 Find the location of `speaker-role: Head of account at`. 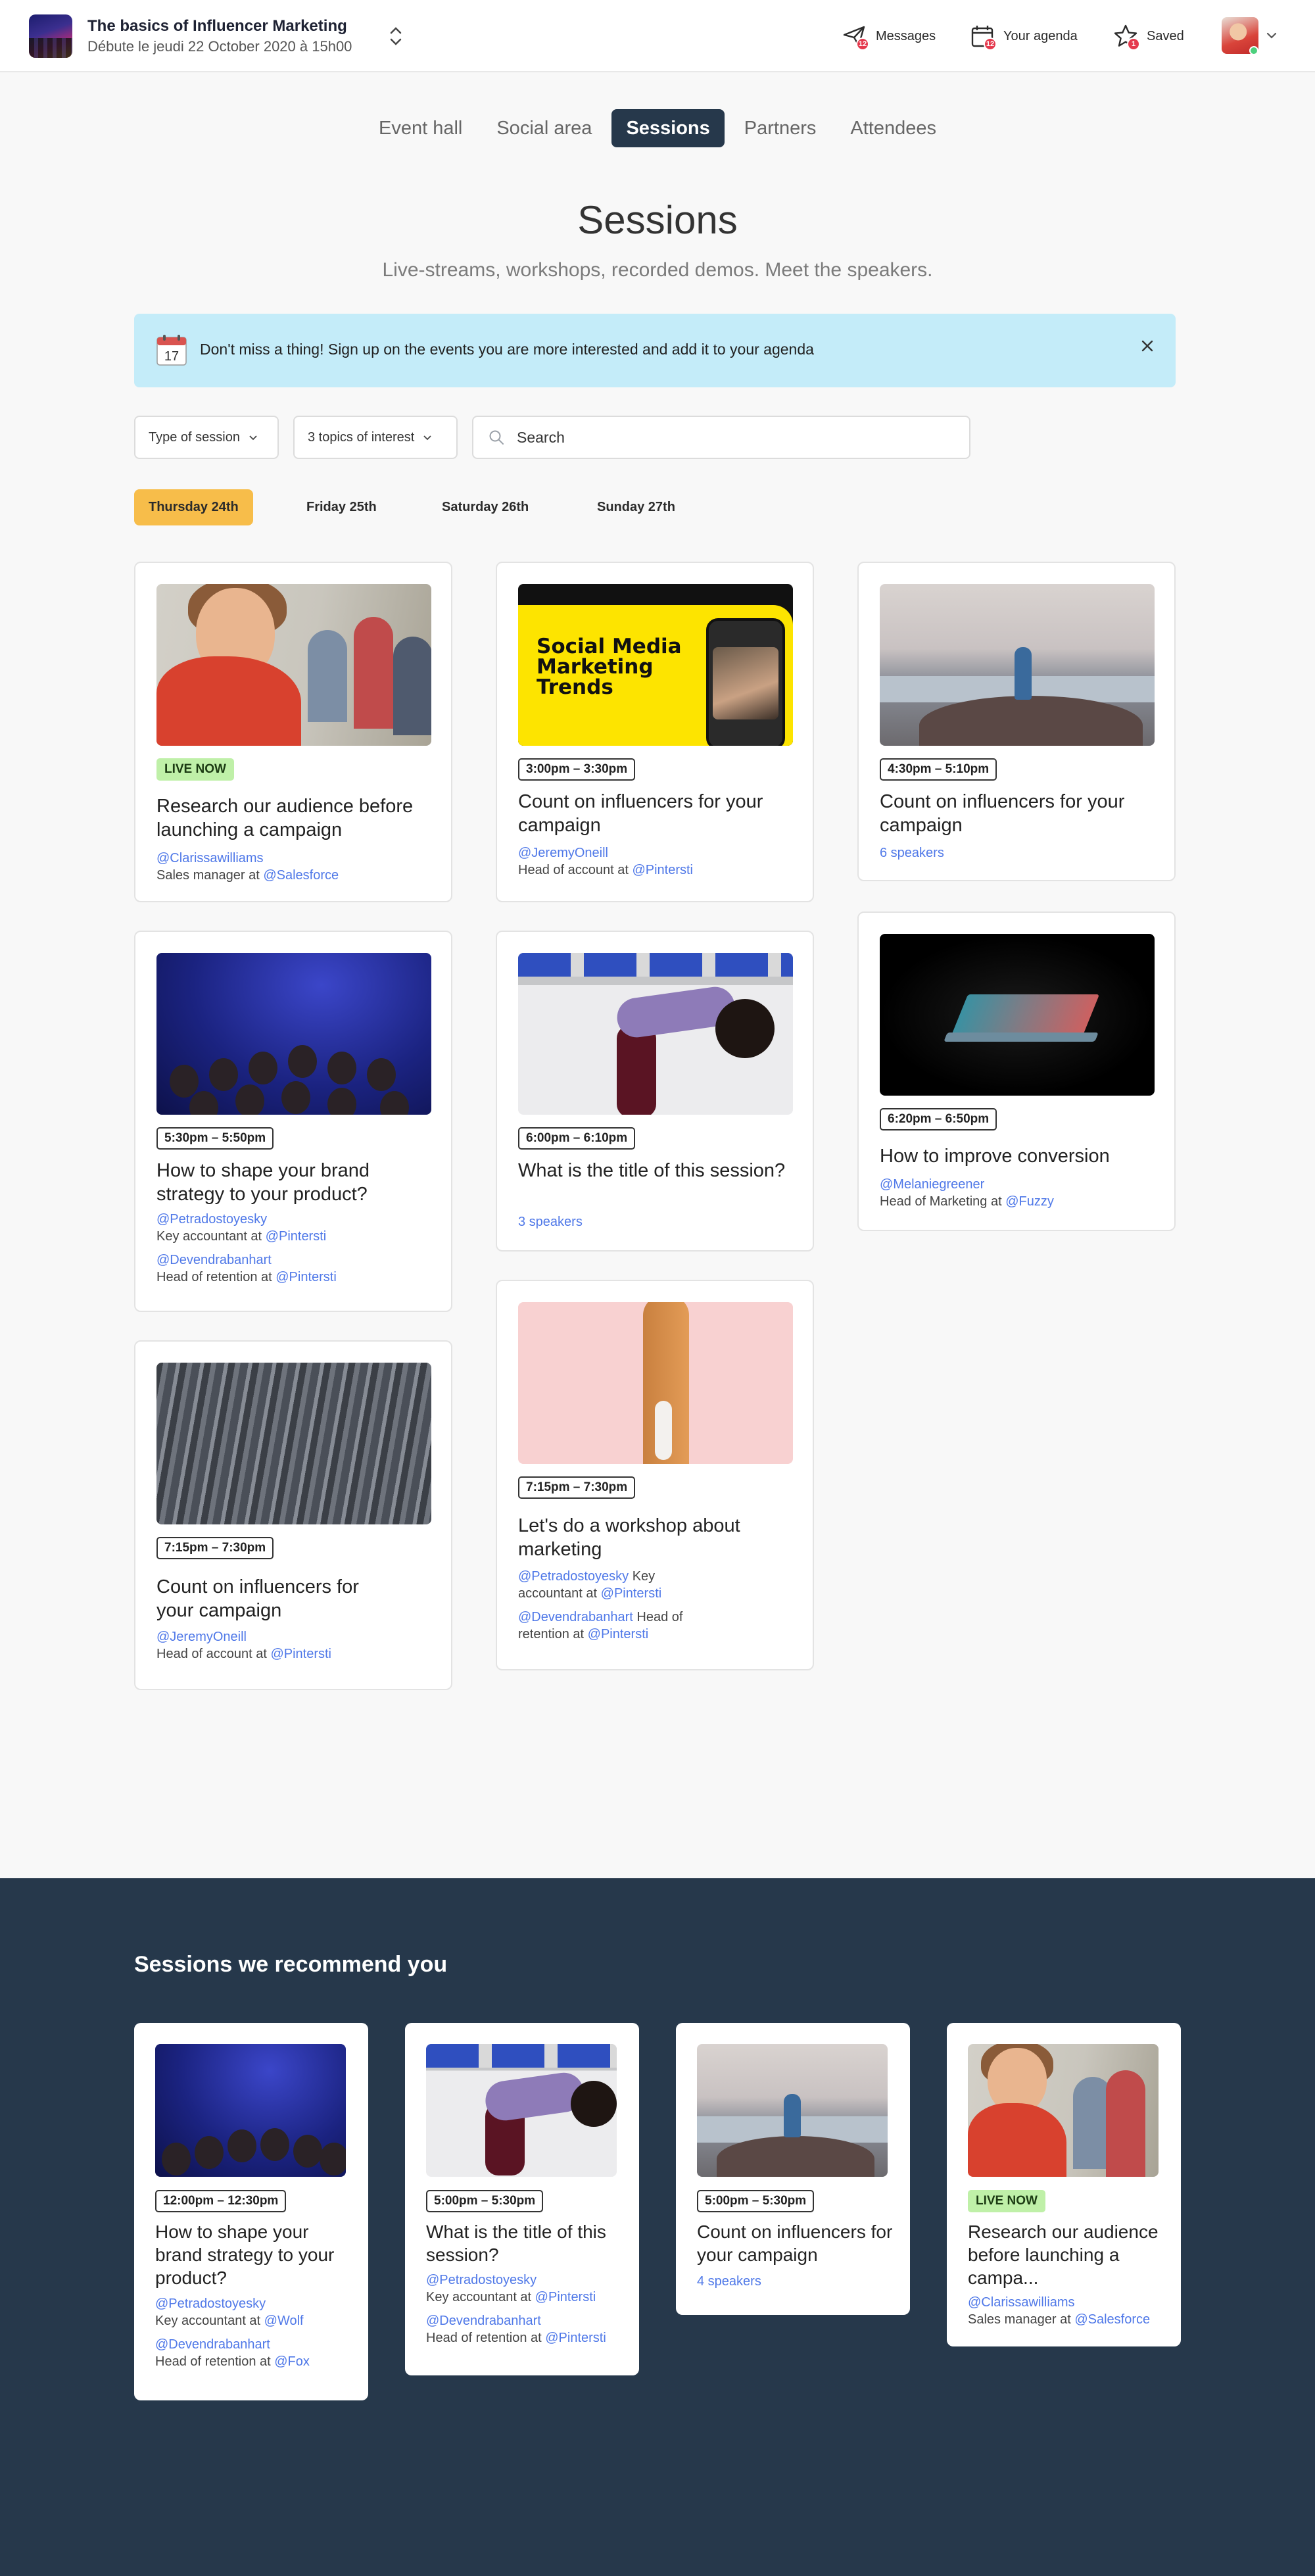

speaker-role: Head of account at is located at coordinates (211, 1654).